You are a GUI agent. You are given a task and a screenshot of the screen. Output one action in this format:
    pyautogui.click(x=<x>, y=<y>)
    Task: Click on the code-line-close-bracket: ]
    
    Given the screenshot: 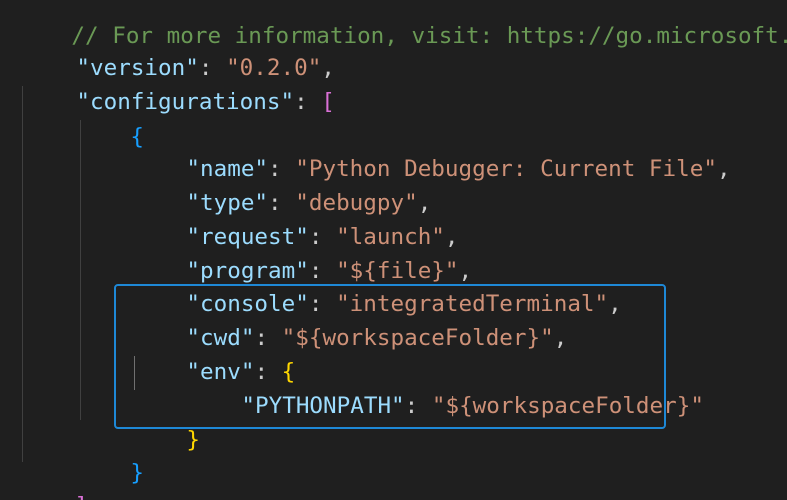 What is the action you would take?
    pyautogui.click(x=54, y=477)
    